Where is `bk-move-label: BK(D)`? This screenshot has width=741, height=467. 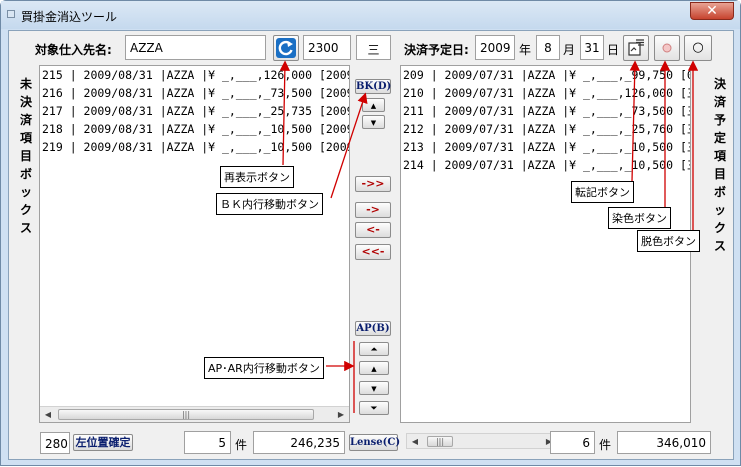 bk-move-label: BK(D) is located at coordinates (373, 86).